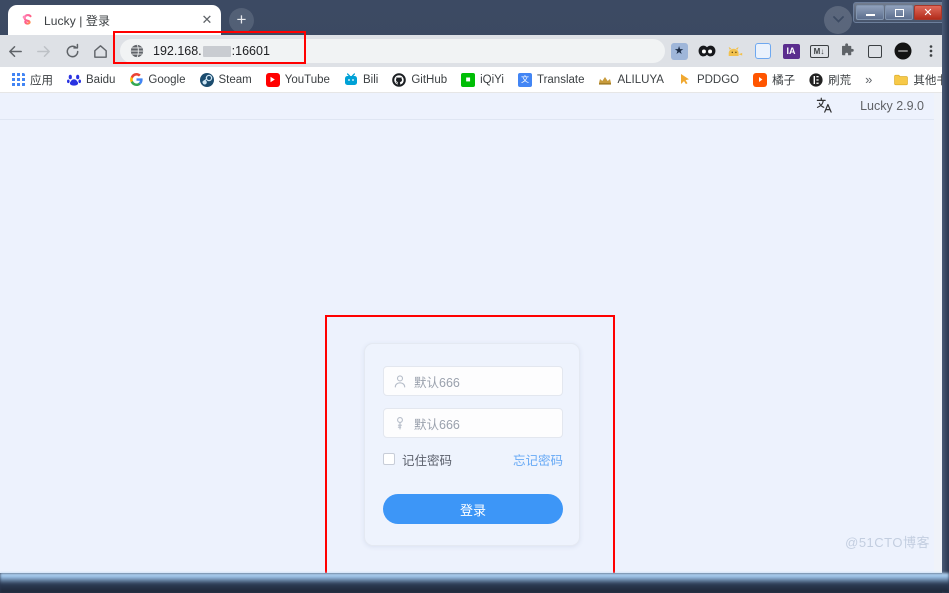 Image resolution: width=949 pixels, height=593 pixels. Describe the element at coordinates (735, 51) in the screenshot. I see `cat-extension-icon` at that location.